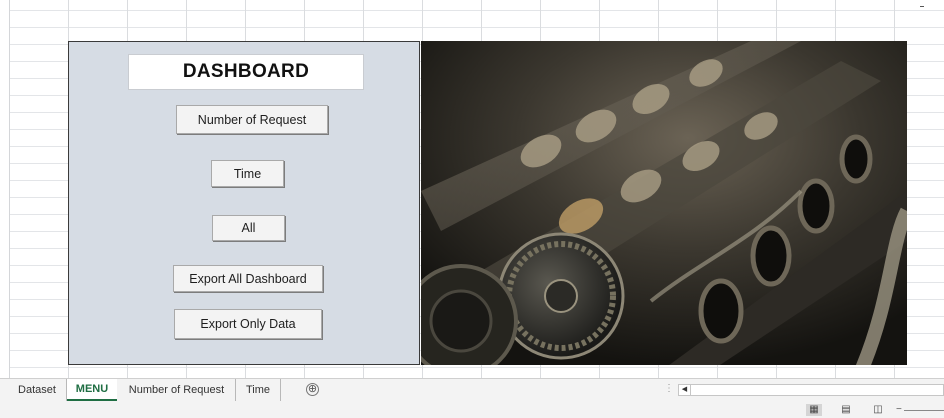  Describe the element at coordinates (472, 410) in the screenshot. I see `status-bar: ▦ ▤ ◫ −` at that location.